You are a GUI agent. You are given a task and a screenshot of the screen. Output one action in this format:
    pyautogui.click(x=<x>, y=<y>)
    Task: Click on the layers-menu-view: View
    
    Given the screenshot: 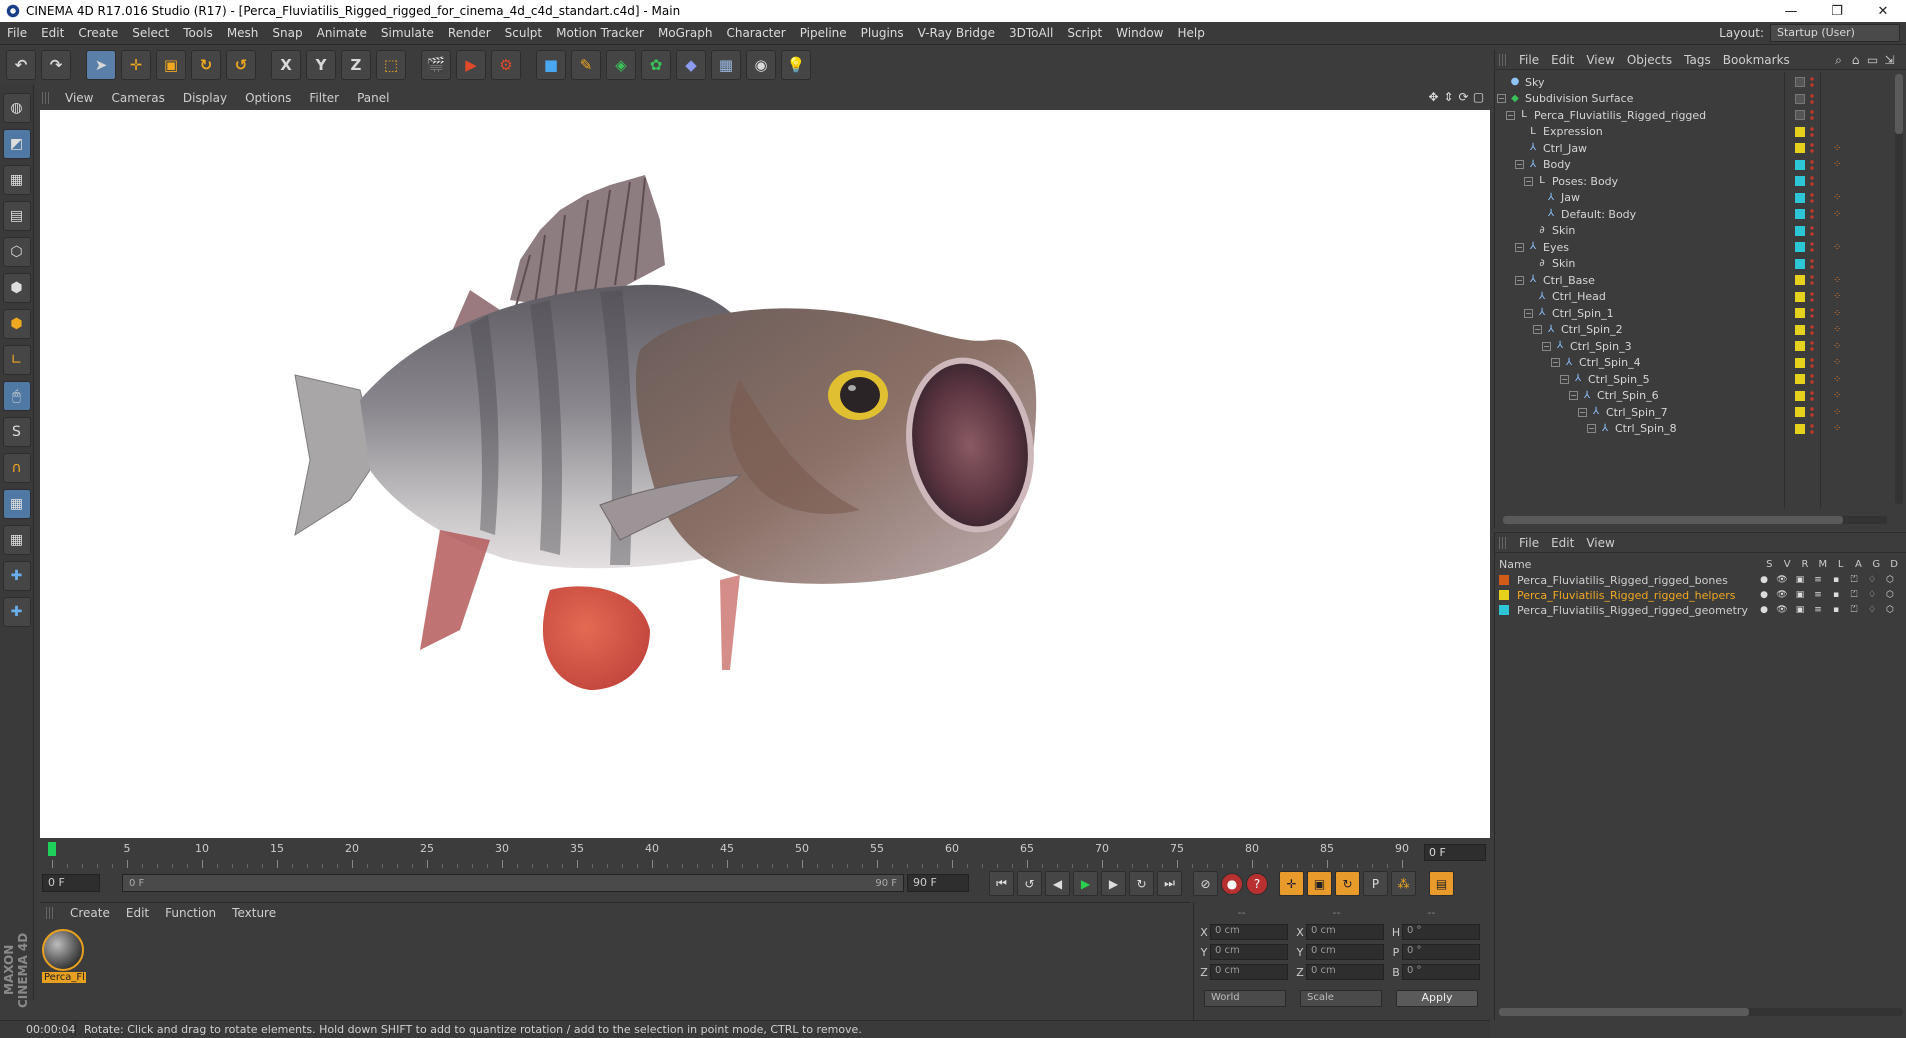 What is the action you would take?
    pyautogui.click(x=1600, y=543)
    